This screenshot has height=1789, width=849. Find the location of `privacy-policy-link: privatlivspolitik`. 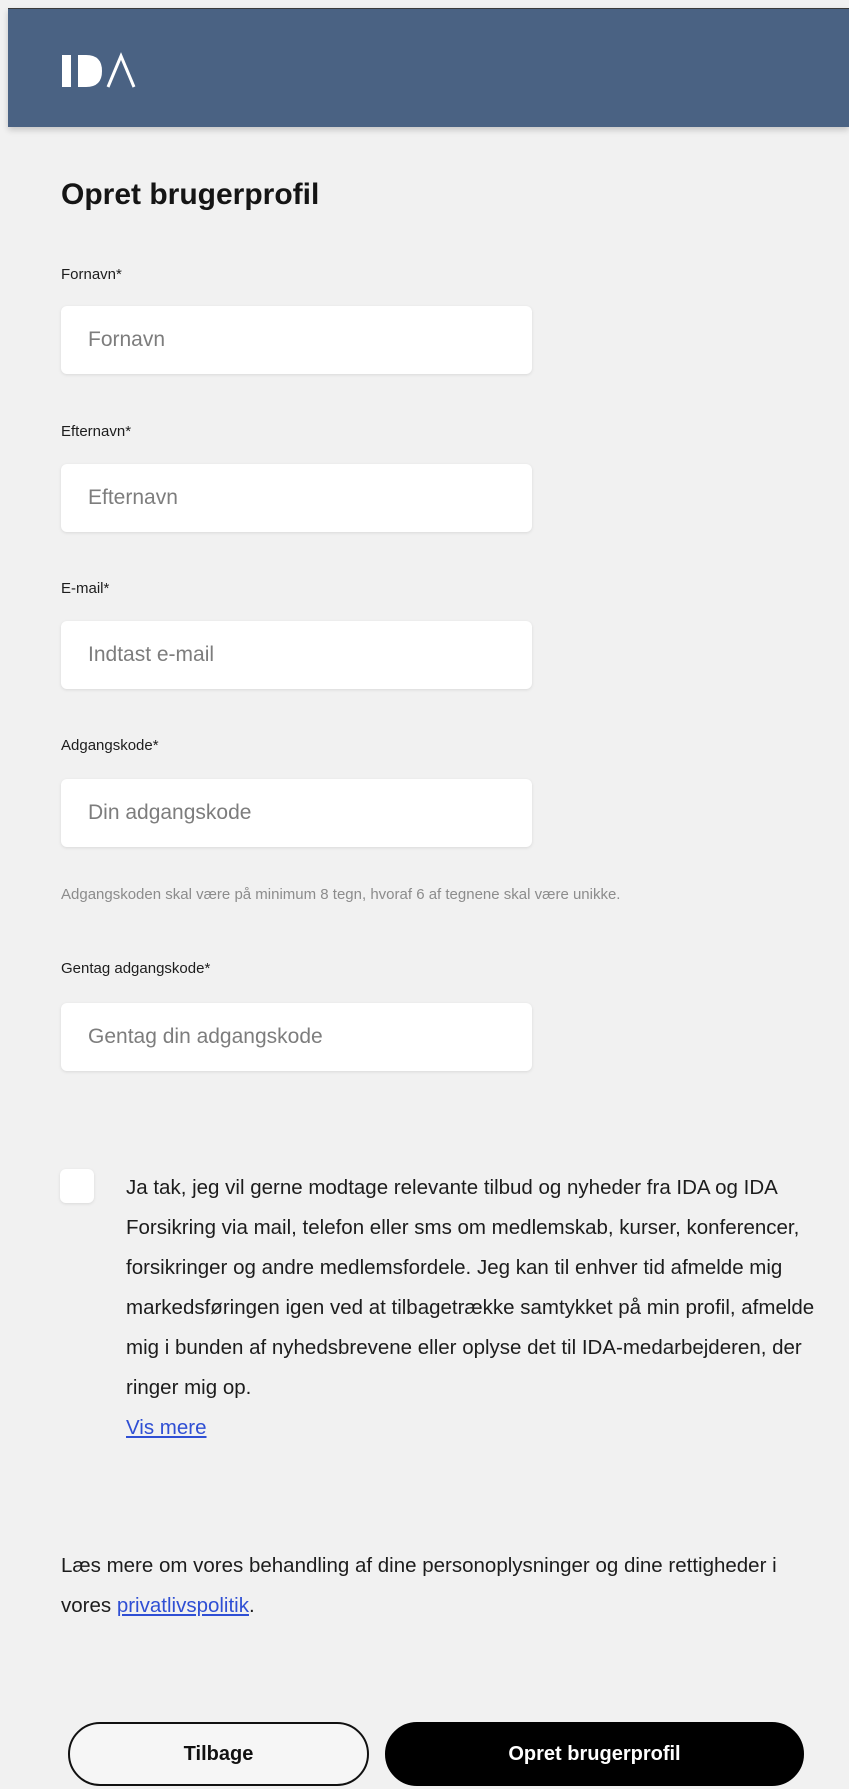

privacy-policy-link: privatlivspolitik is located at coordinates (183, 1605).